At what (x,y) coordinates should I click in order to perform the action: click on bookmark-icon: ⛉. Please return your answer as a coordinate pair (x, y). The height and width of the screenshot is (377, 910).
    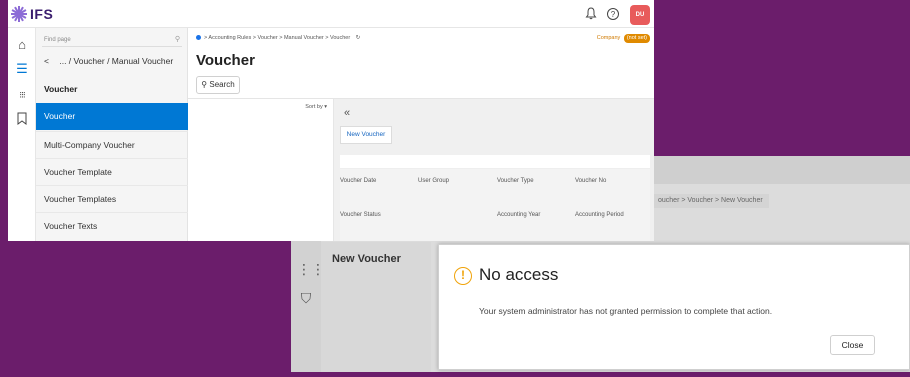
    Looking at the image, I should click on (306, 298).